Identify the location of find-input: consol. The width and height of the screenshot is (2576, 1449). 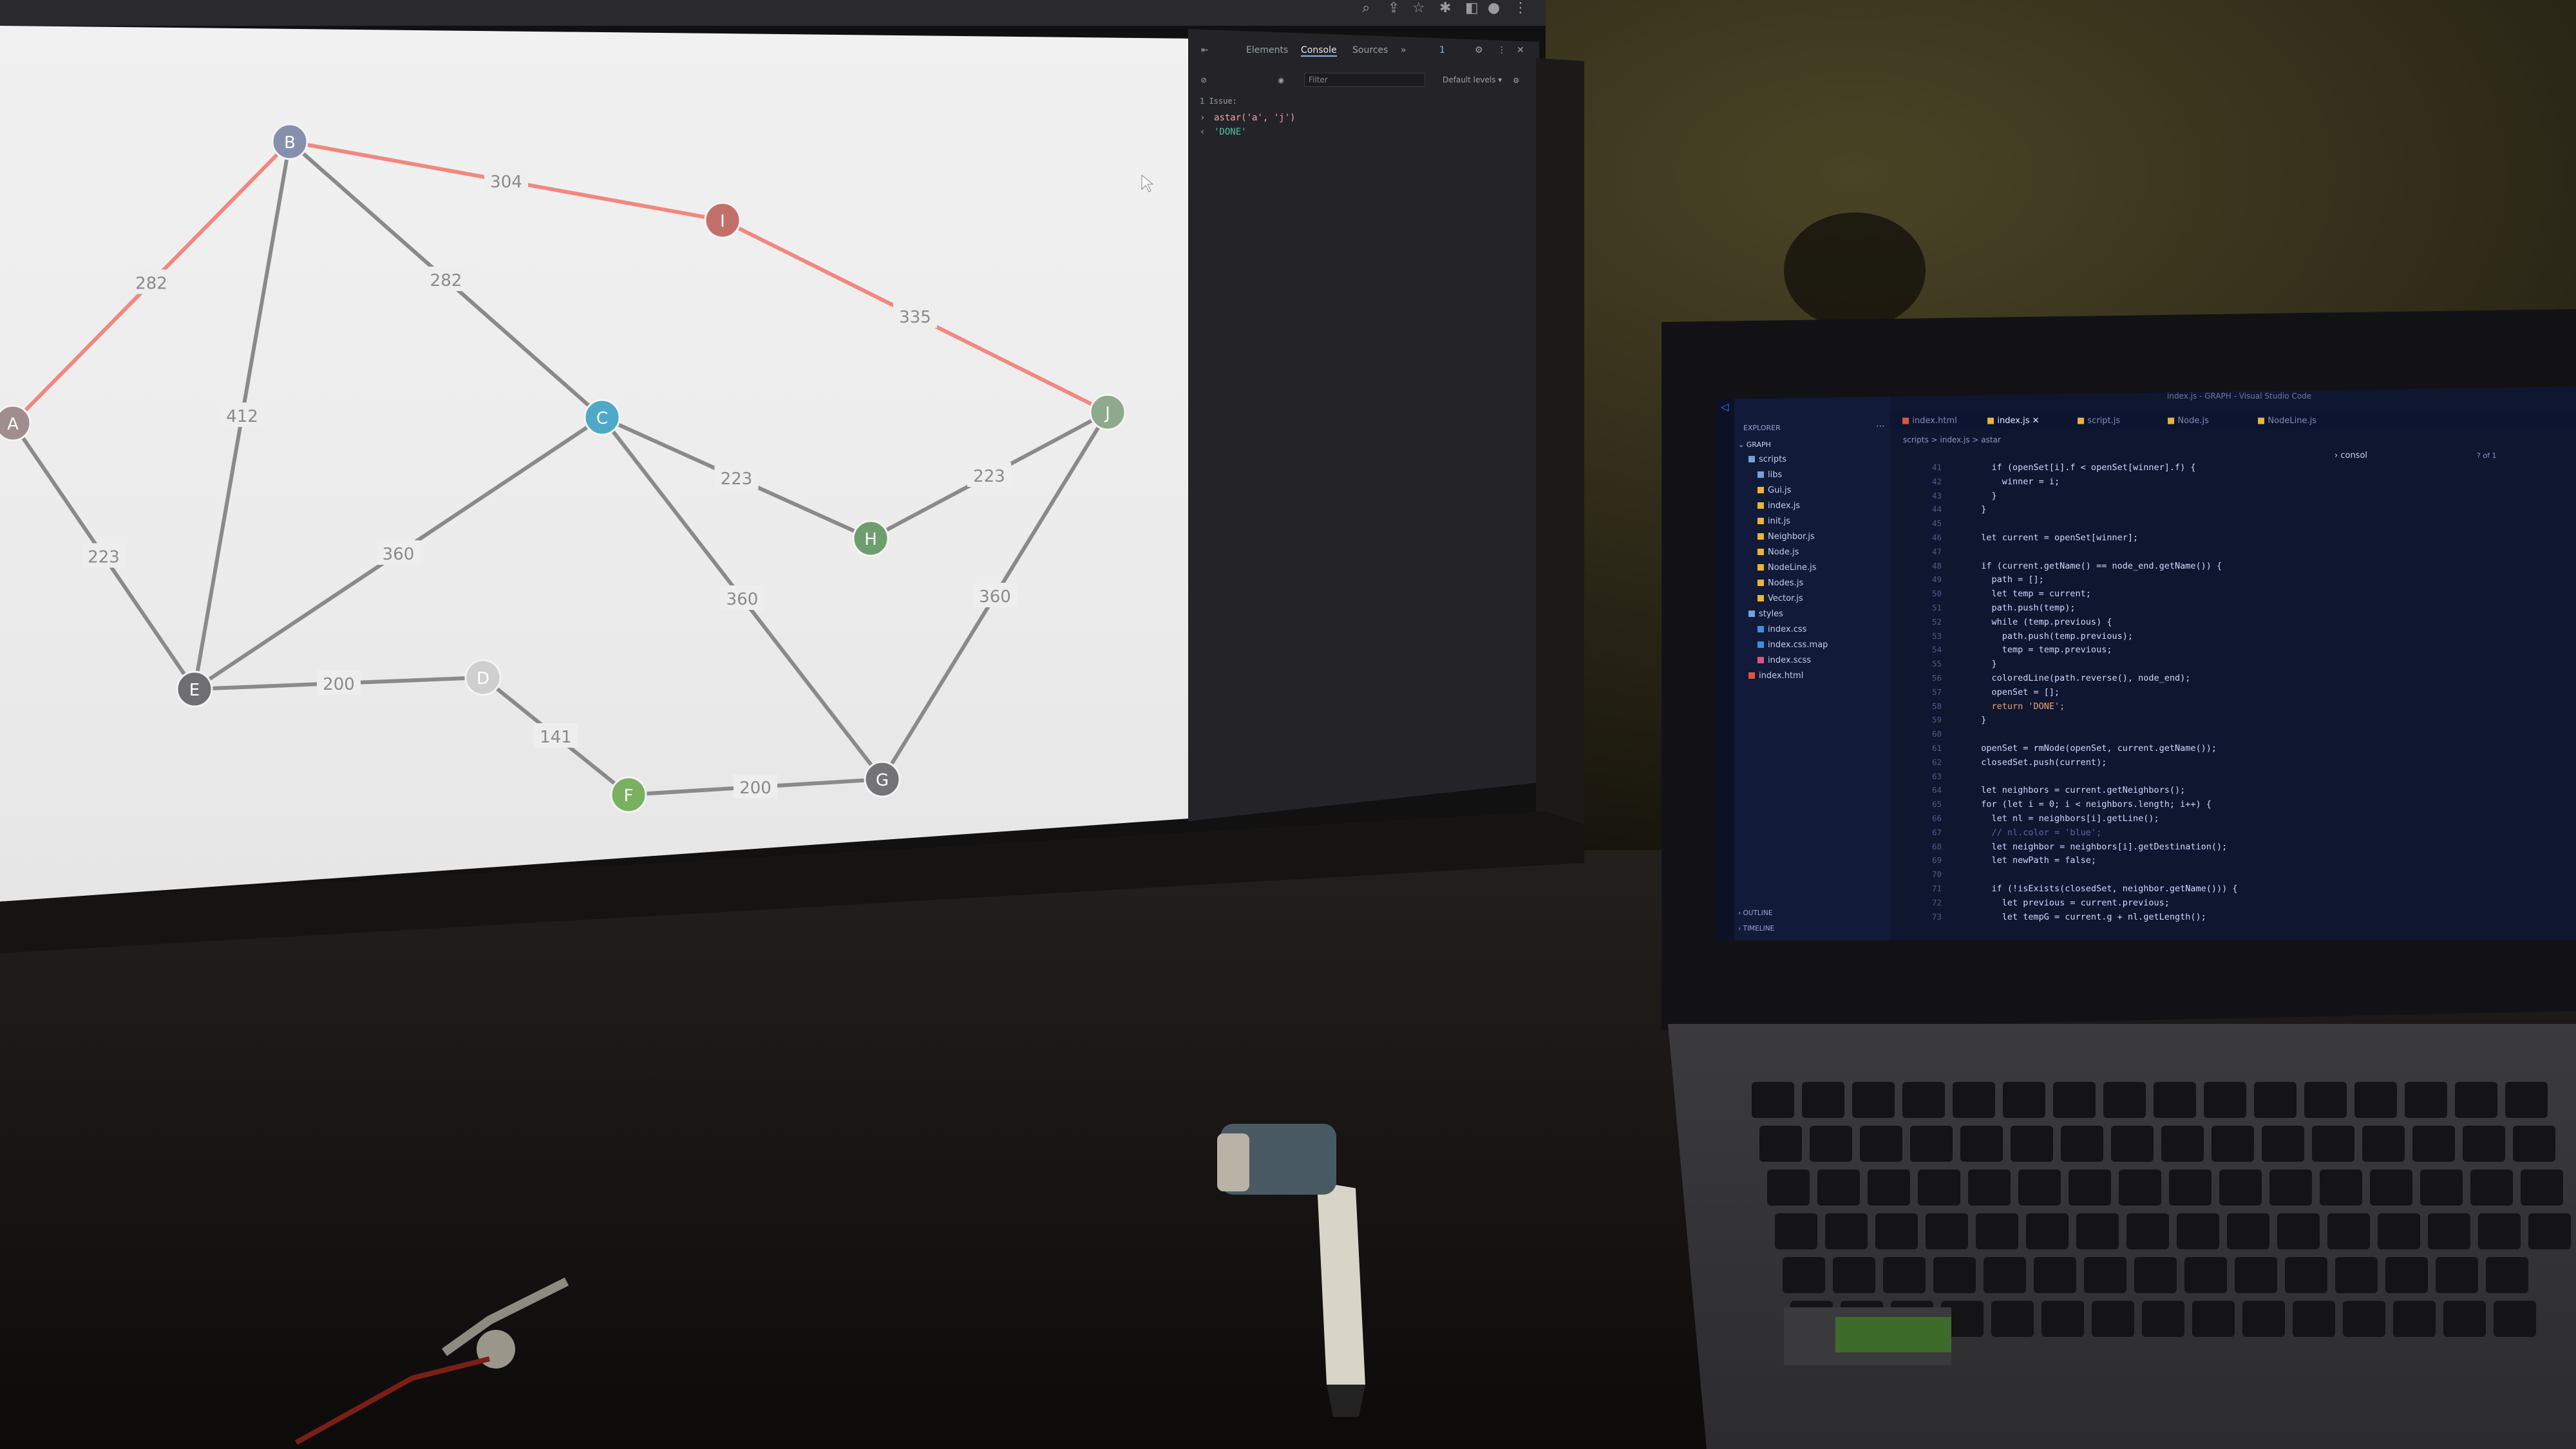
(2353, 455).